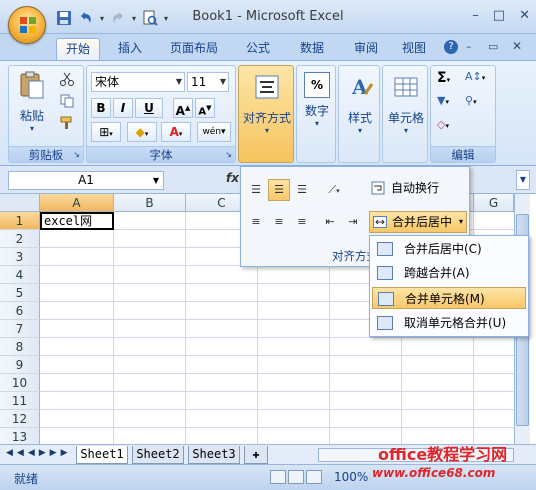  What do you see at coordinates (414, 49) in the screenshot?
I see `tab-view: 视图` at bounding box center [414, 49].